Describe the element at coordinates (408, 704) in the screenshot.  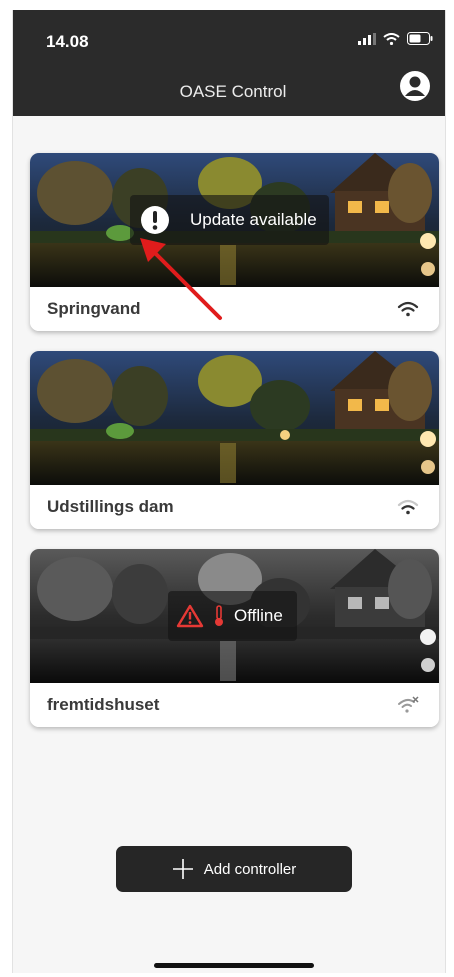
I see `wifi-off-icon` at that location.